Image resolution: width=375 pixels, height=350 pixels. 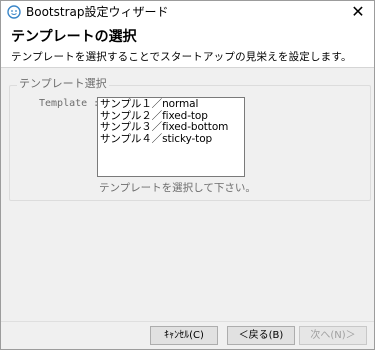 I want to click on window-title: Bootstrap設定ウィザード, so click(x=97, y=12).